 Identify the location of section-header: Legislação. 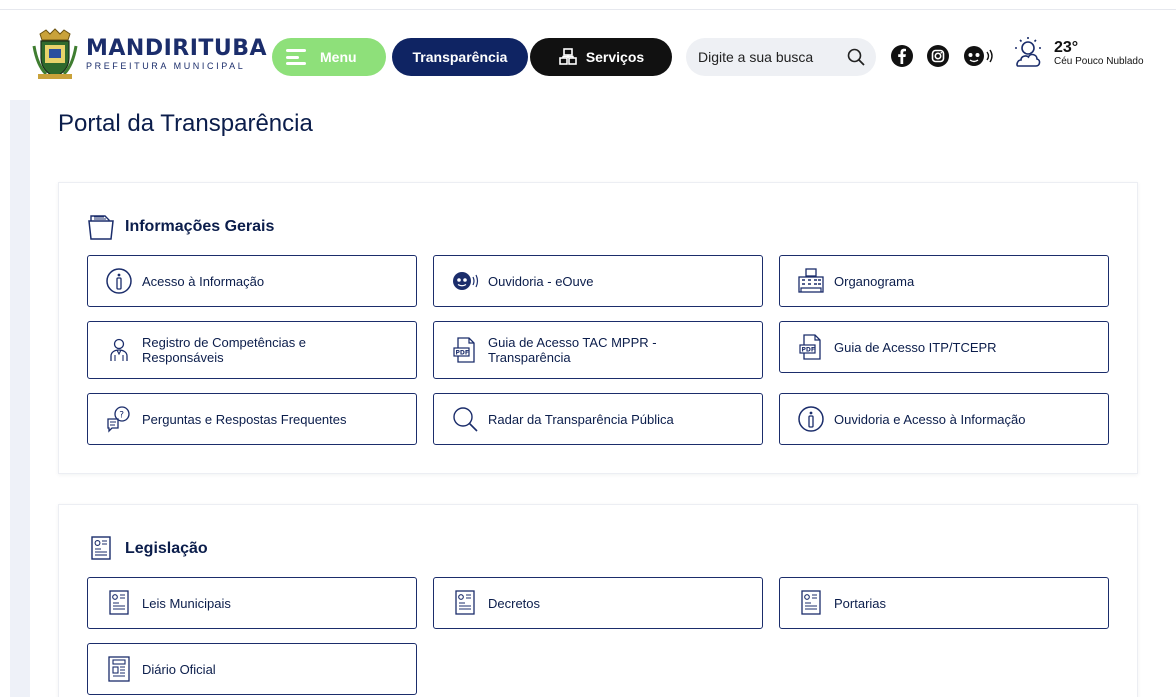
(147, 549).